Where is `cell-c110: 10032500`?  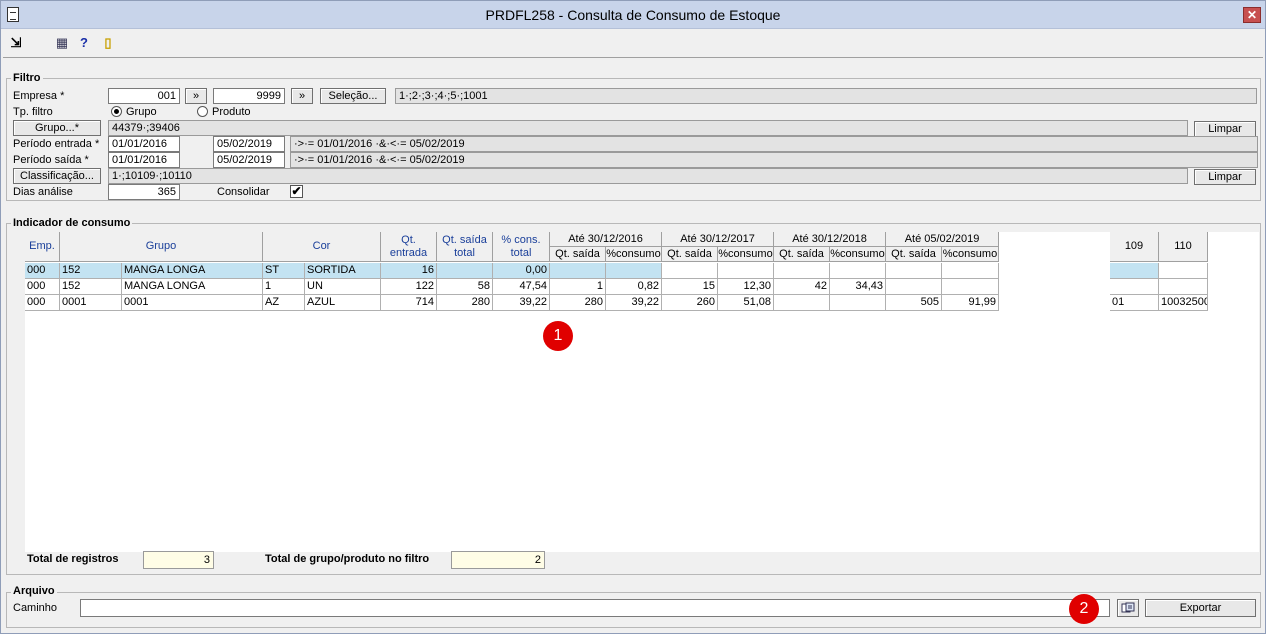 cell-c110: 10032500 is located at coordinates (1183, 303).